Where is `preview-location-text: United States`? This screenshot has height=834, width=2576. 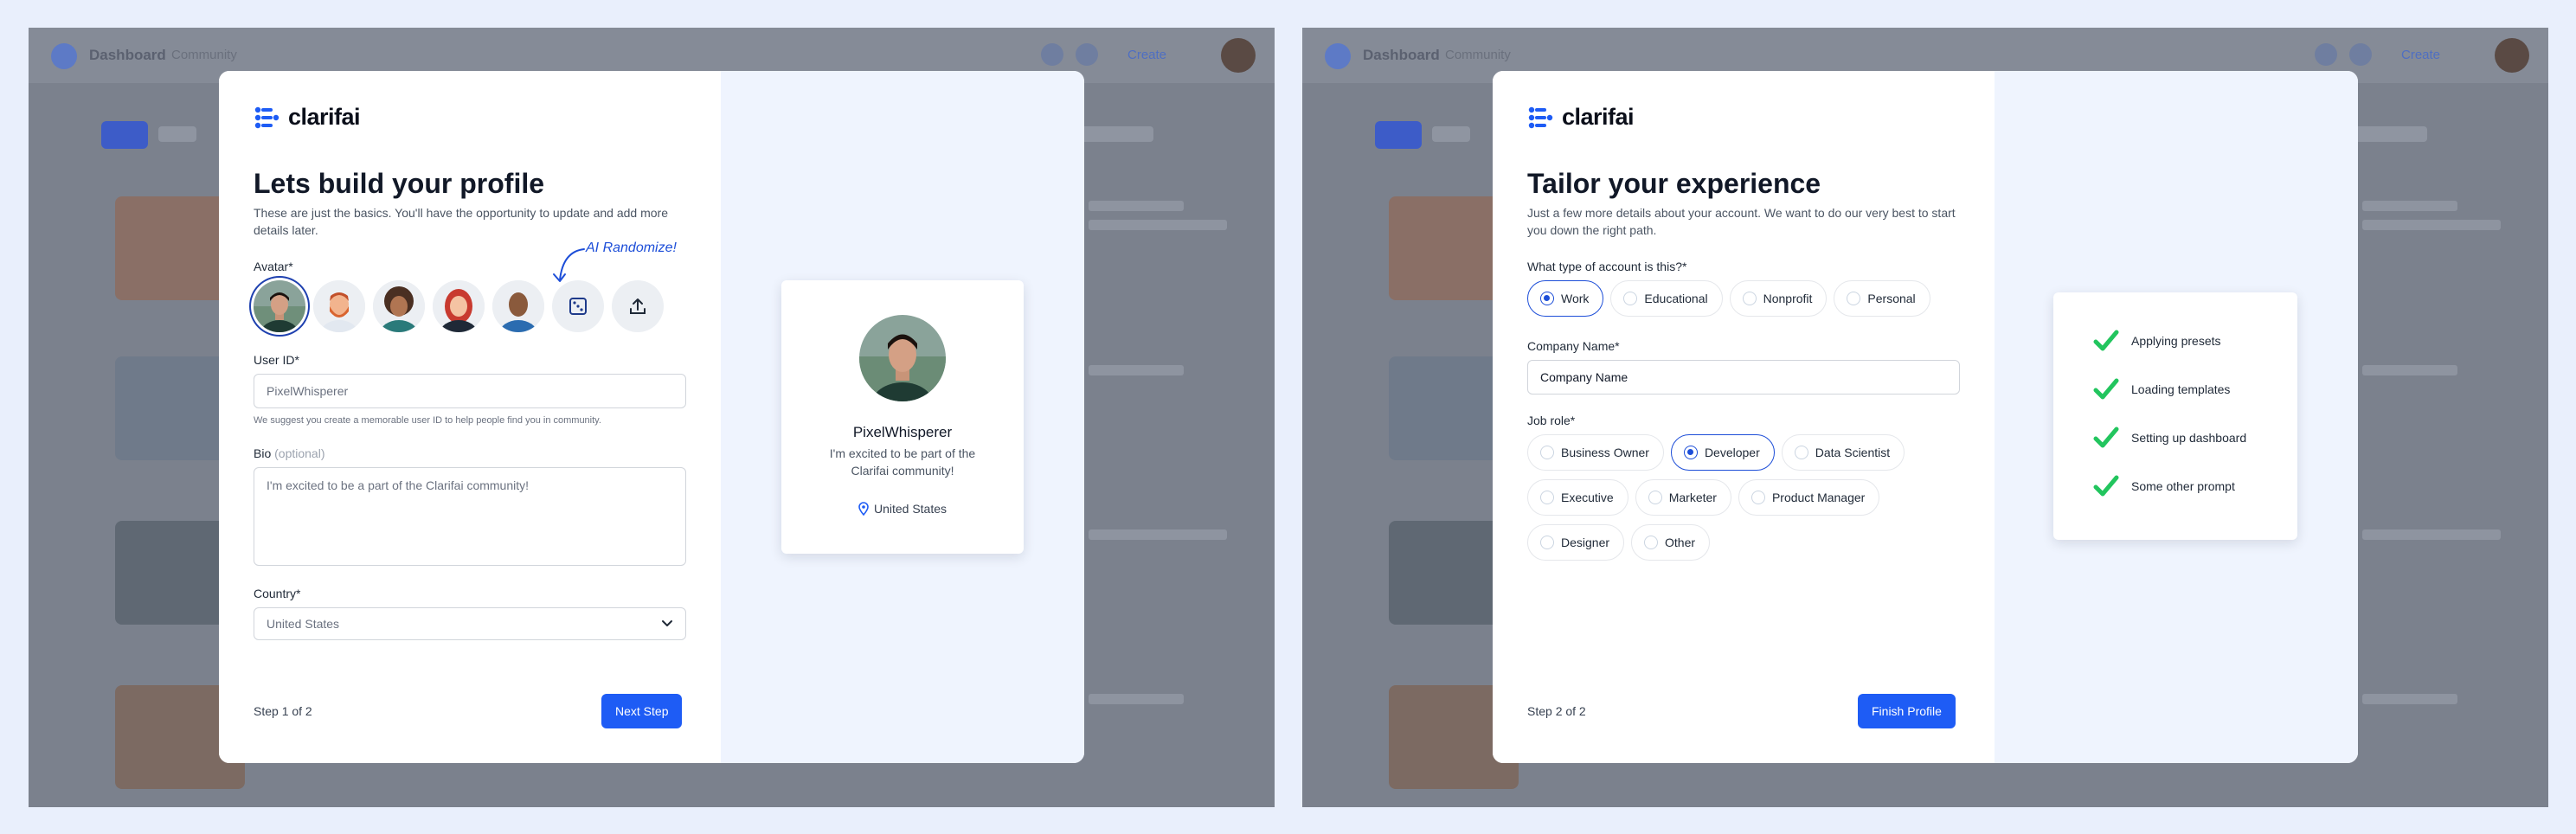 preview-location-text: United States is located at coordinates (911, 509).